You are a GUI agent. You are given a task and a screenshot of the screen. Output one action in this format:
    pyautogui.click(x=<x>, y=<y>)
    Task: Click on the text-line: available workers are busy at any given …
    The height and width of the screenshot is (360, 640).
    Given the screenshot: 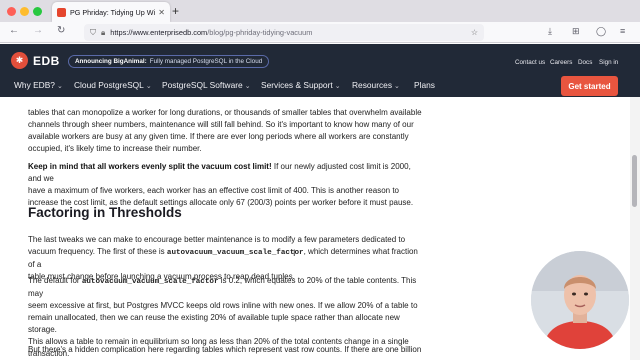 What is the action you would take?
    pyautogui.click(x=218, y=136)
    